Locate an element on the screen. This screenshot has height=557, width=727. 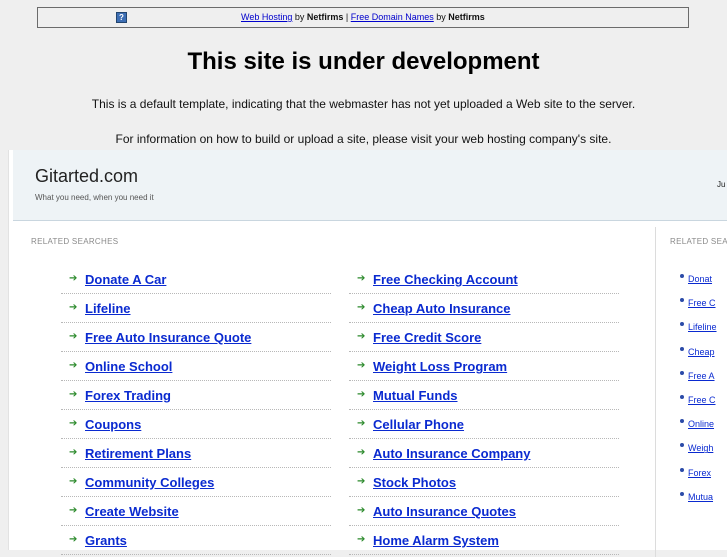
related-search-link: Stock Photos is located at coordinates (414, 482).